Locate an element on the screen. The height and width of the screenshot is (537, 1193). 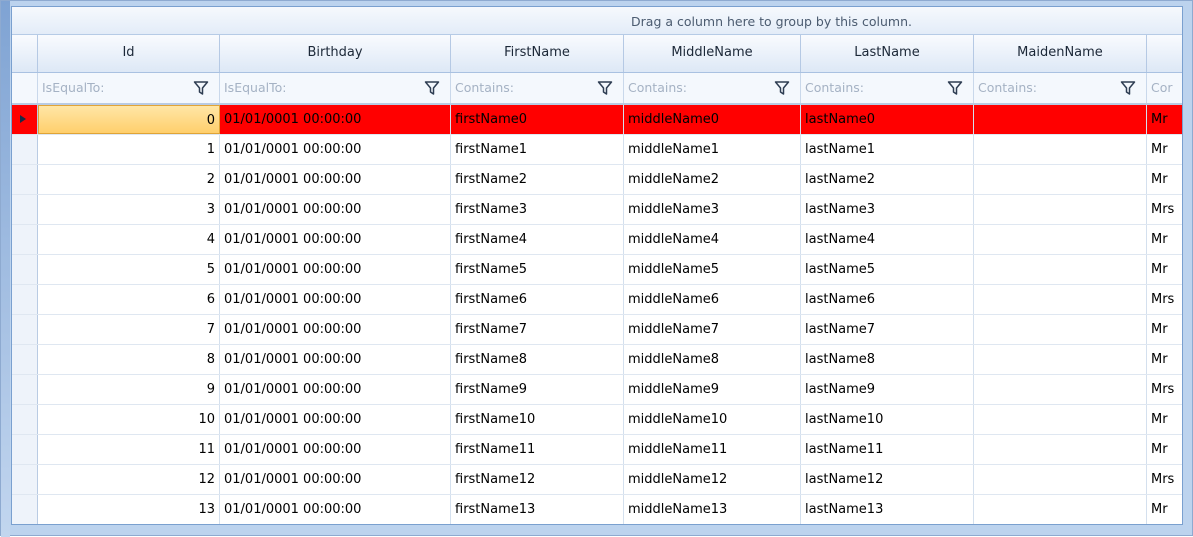
filter-cell-firstname: Contains: is located at coordinates (537, 88).